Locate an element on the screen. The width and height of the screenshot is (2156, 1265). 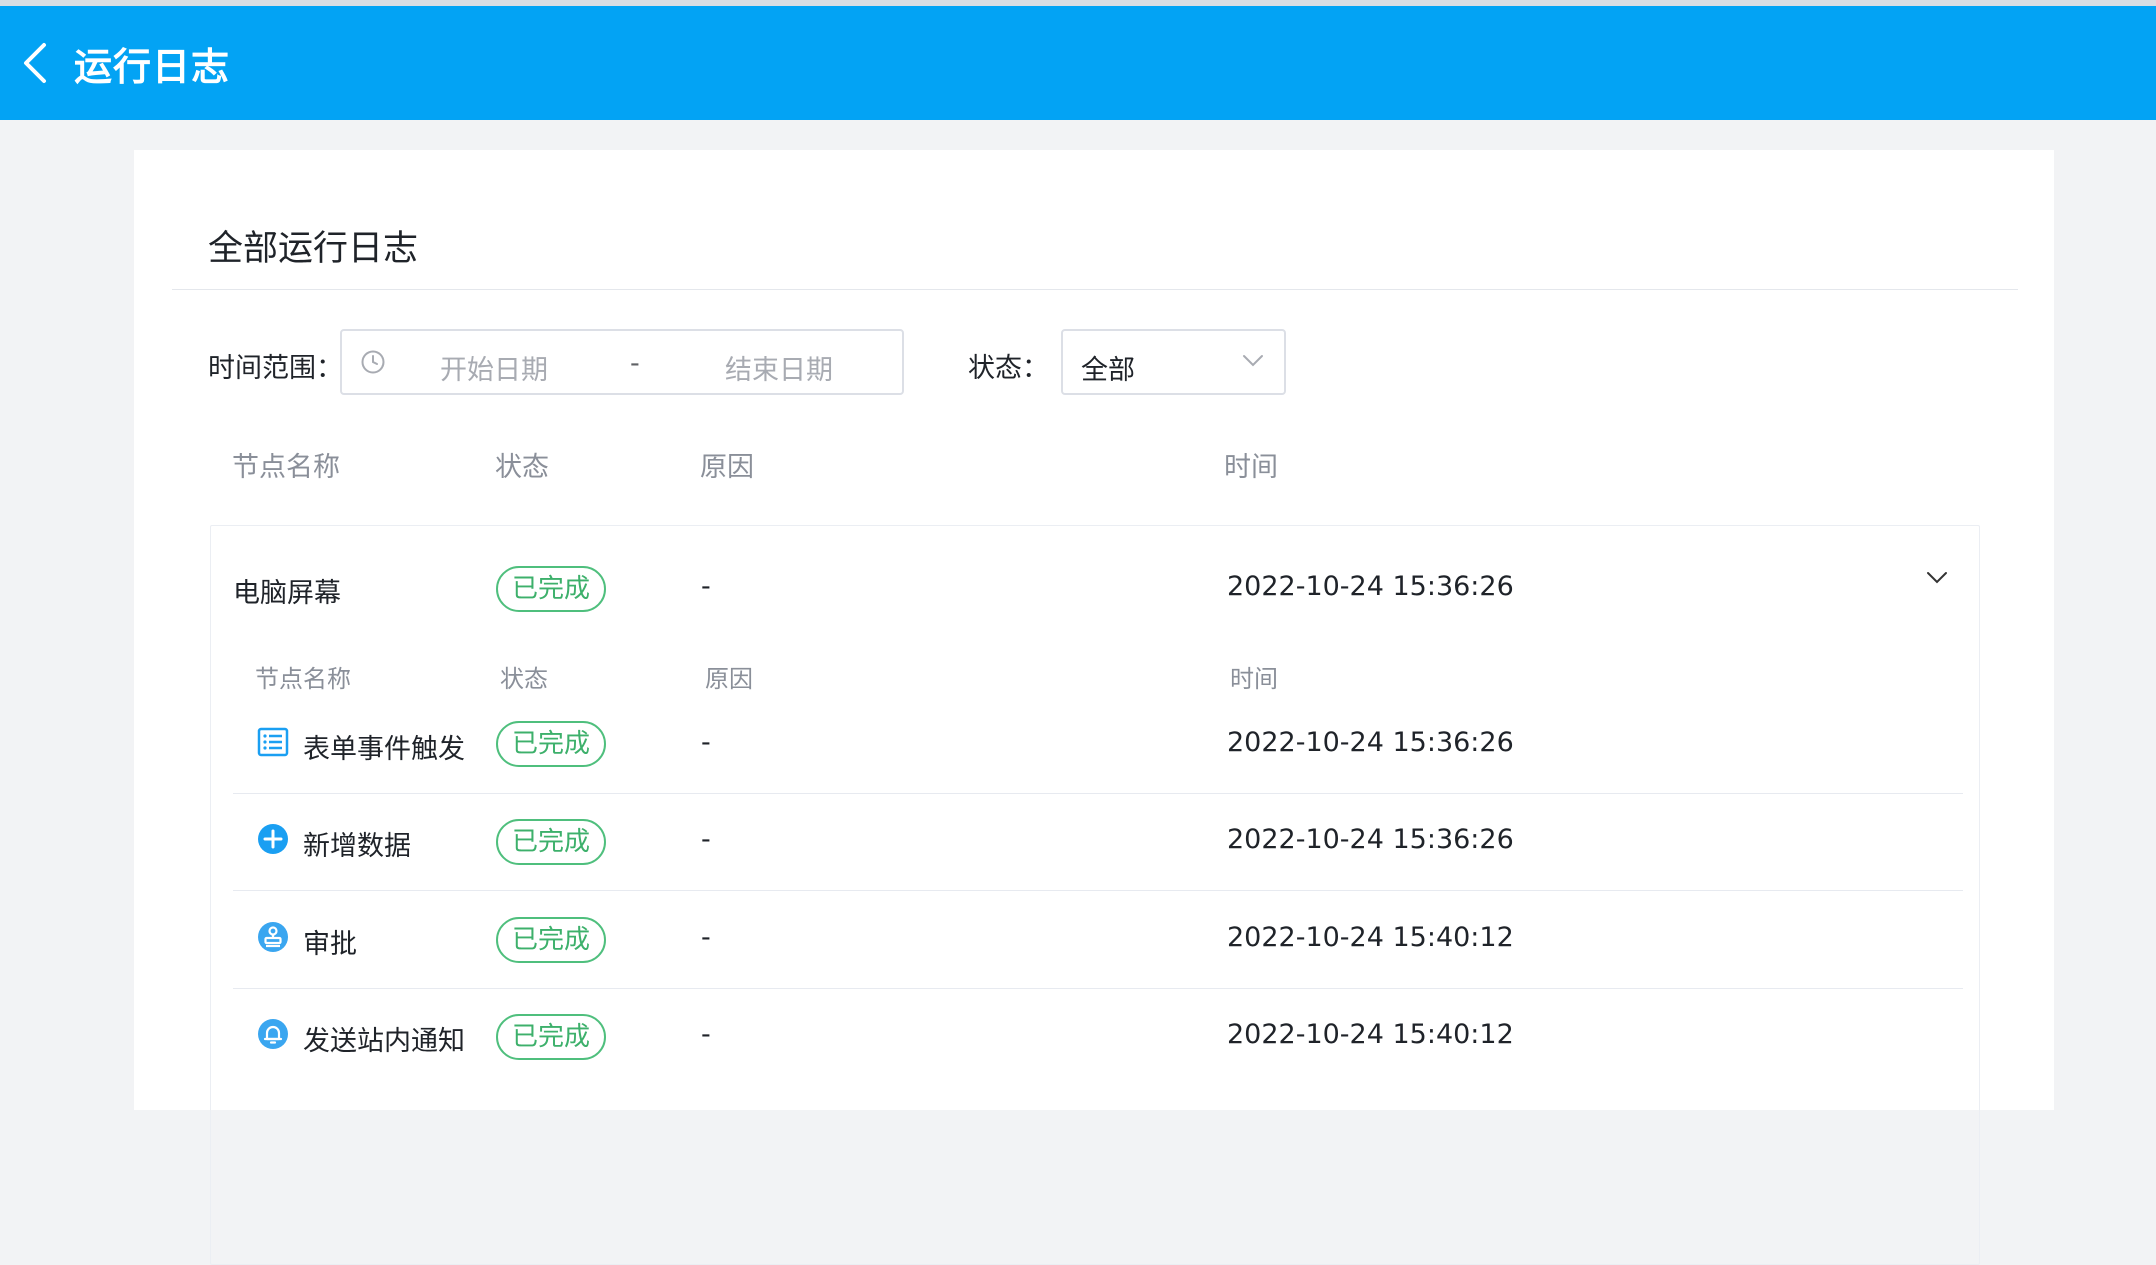
column-header-time: 时间 is located at coordinates (1251, 467).